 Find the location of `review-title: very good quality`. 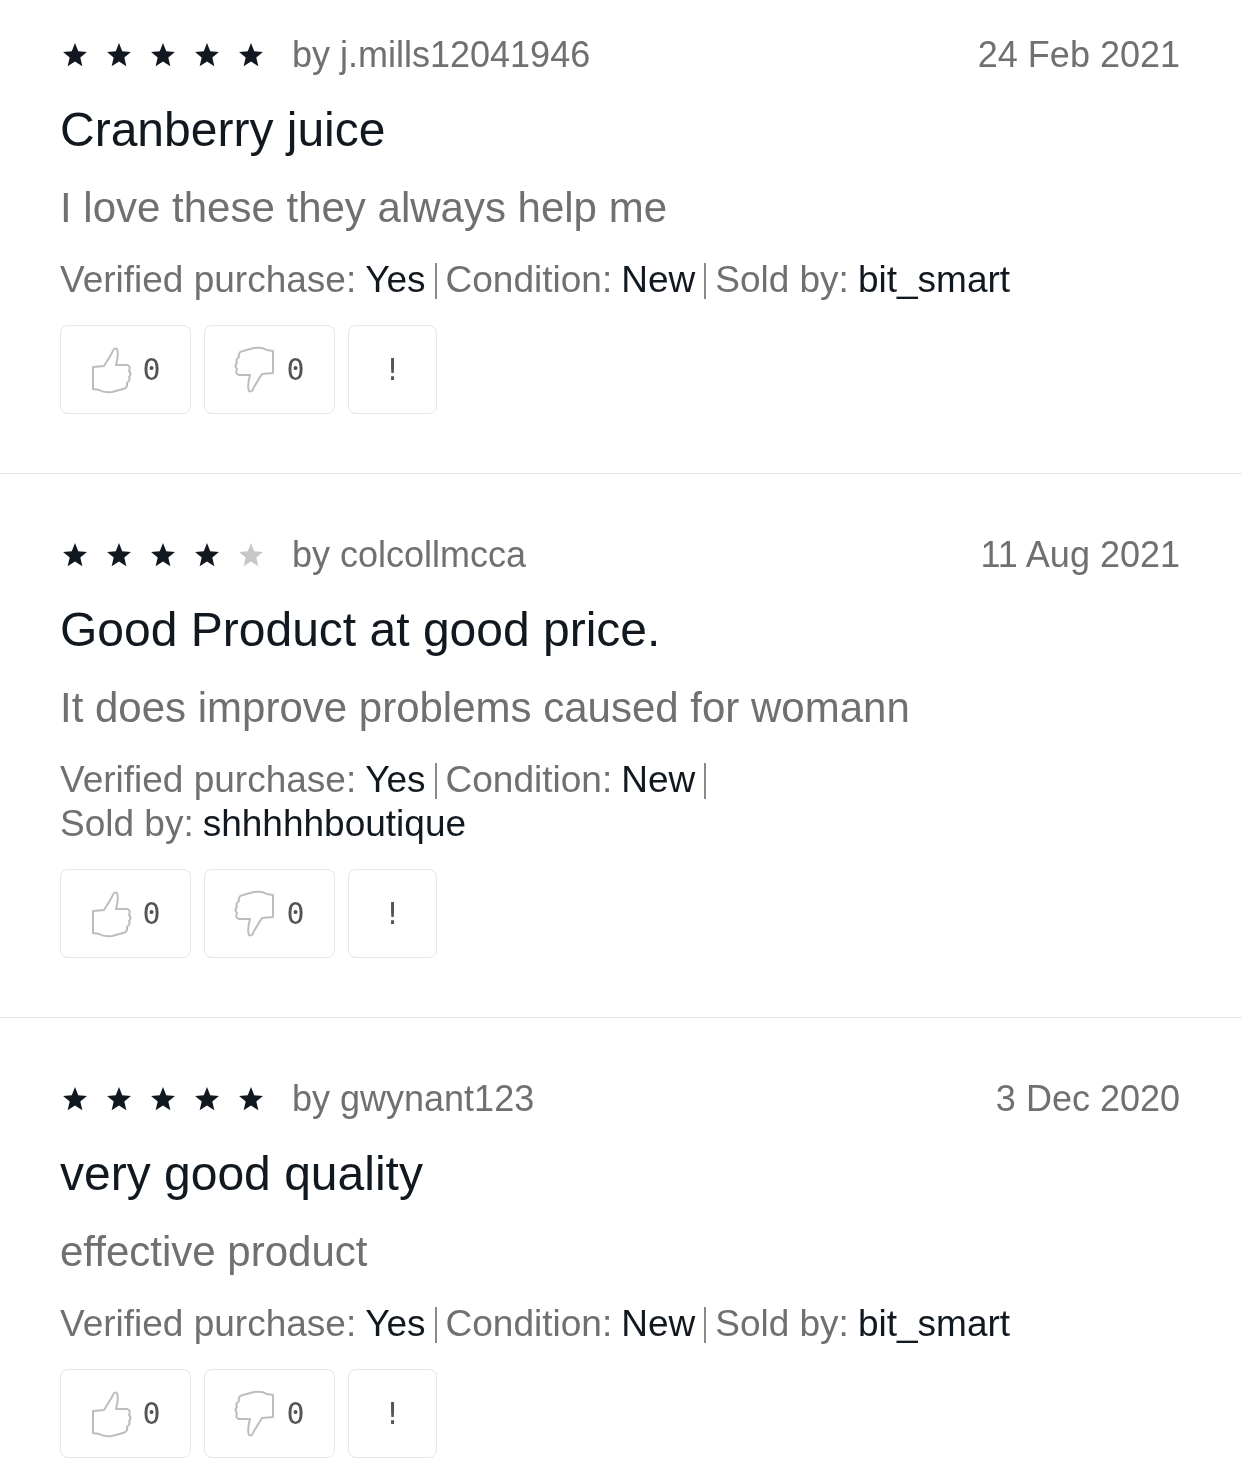

review-title: very good quality is located at coordinates (242, 1174).